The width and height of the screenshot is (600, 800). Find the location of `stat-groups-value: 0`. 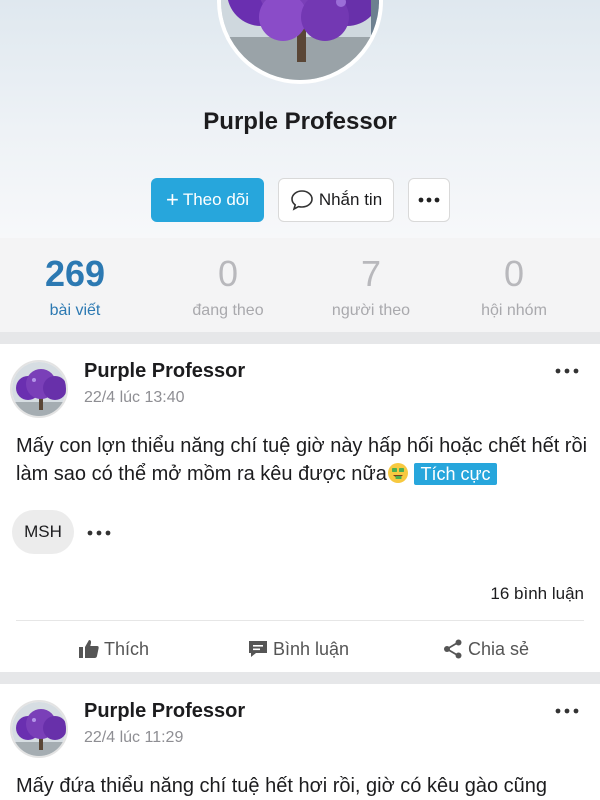

stat-groups-value: 0 is located at coordinates (514, 273).